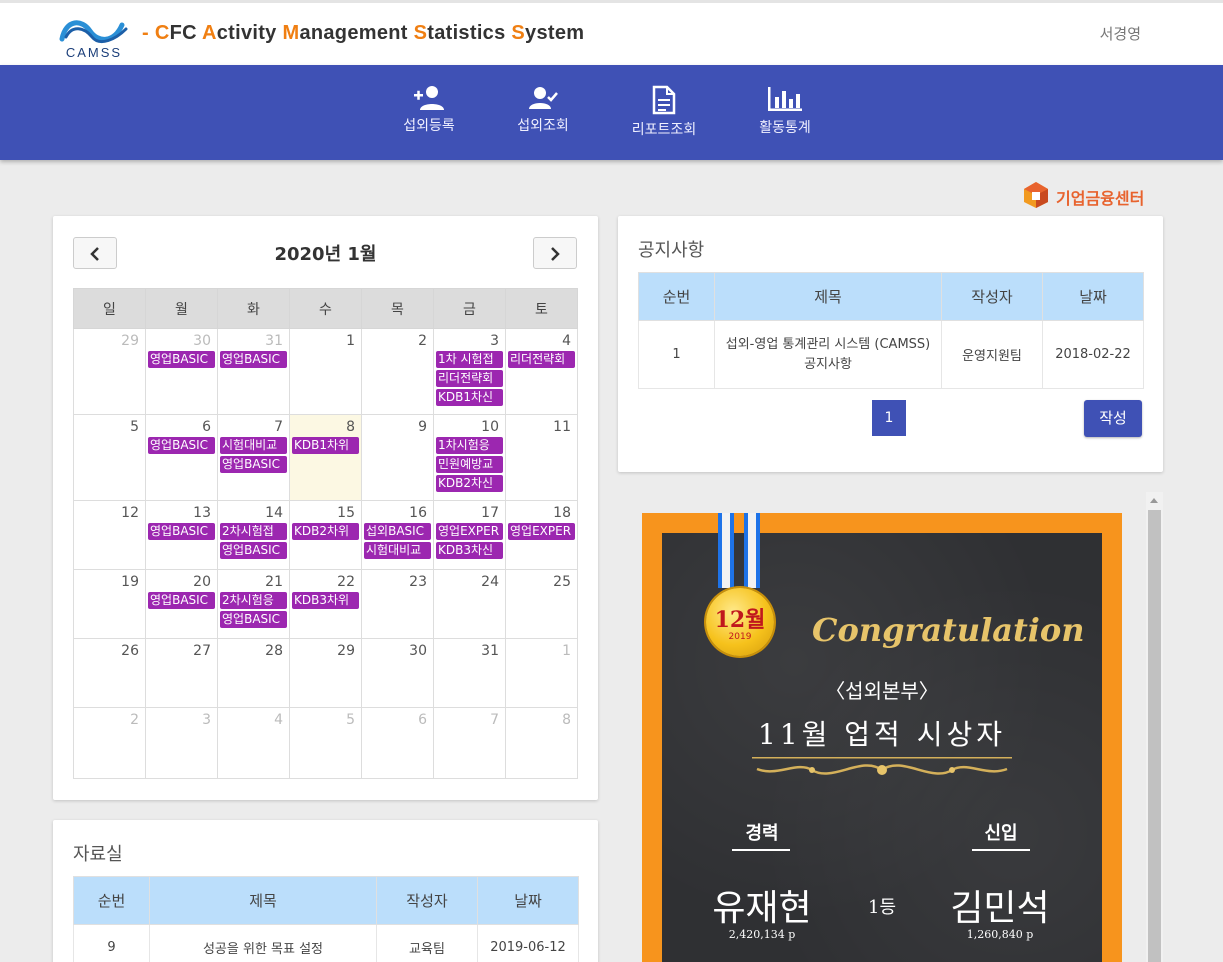  I want to click on calendar-day: 7, so click(469, 743).